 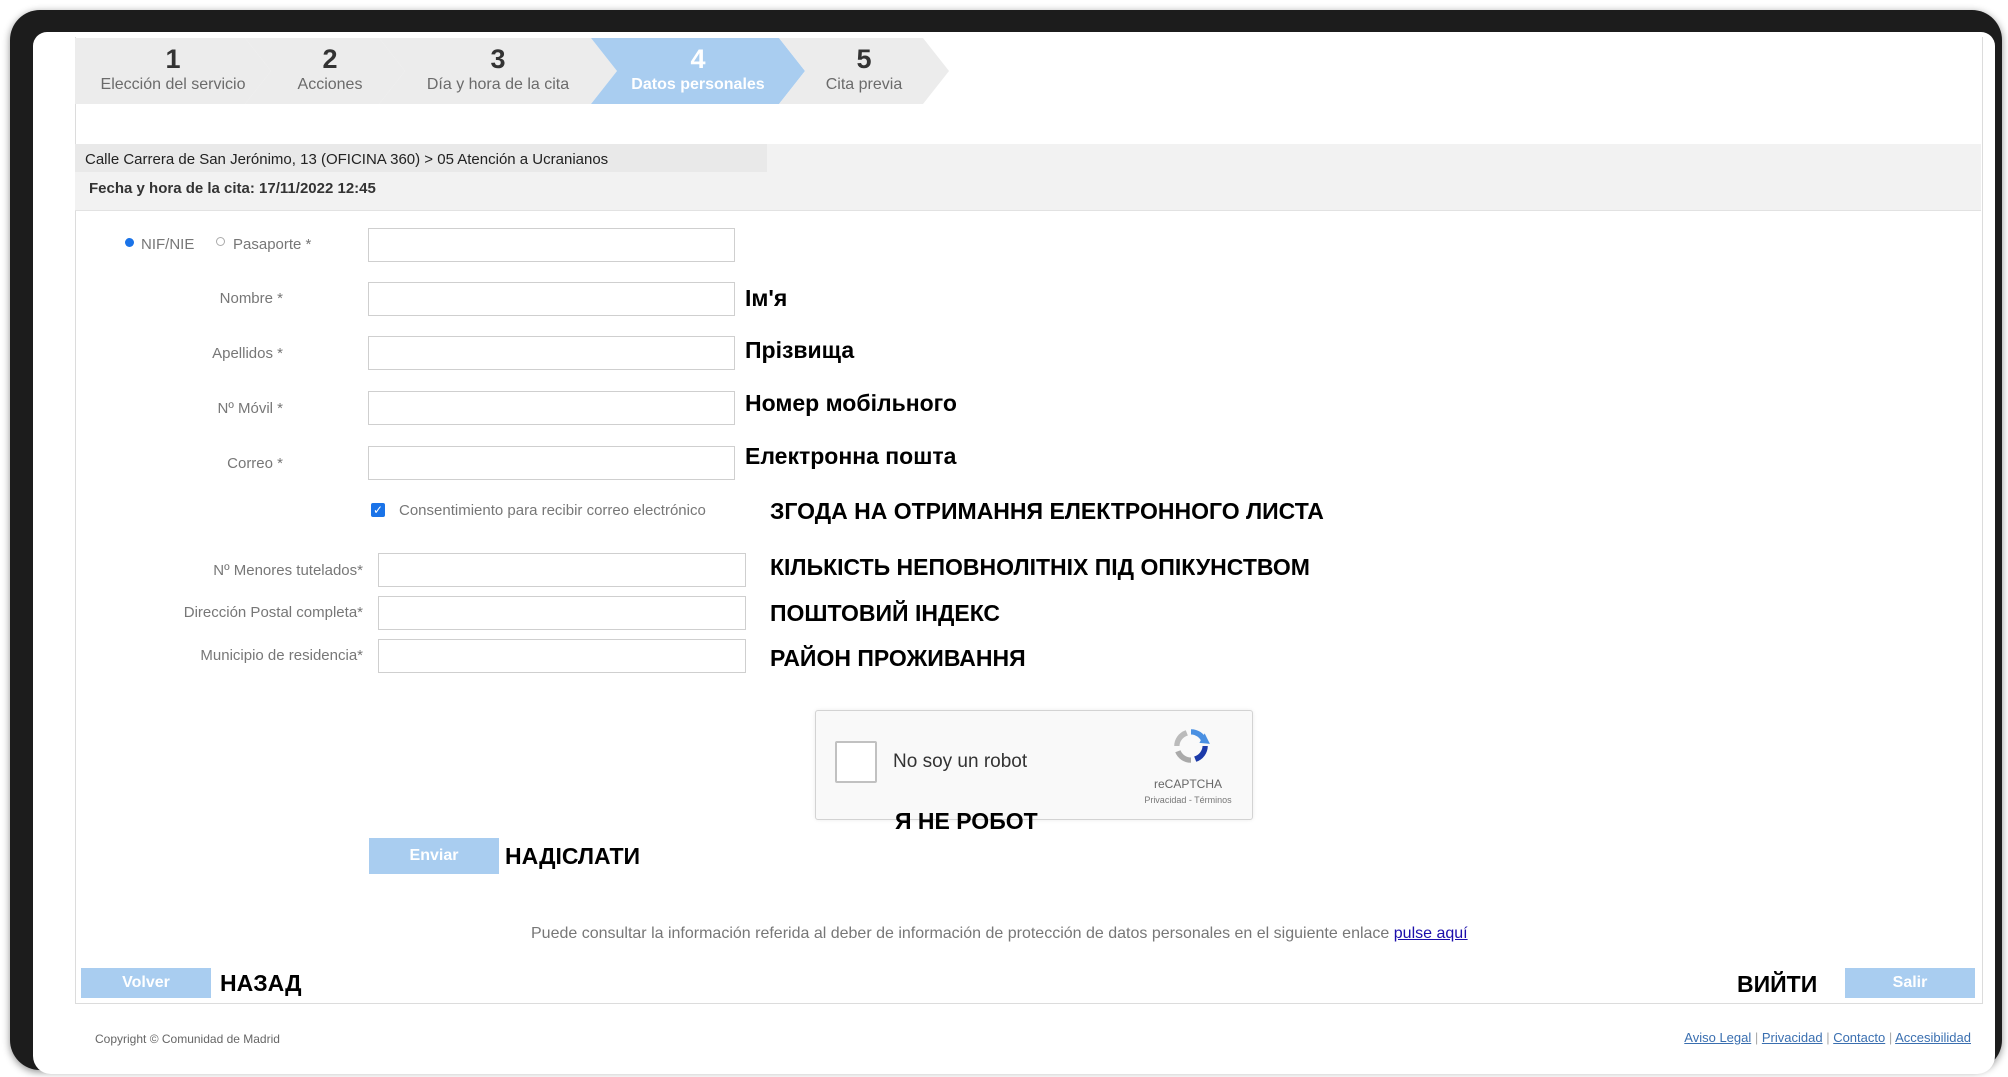 What do you see at coordinates (851, 403) in the screenshot?
I see `movil-annotation: Номер мобільного` at bounding box center [851, 403].